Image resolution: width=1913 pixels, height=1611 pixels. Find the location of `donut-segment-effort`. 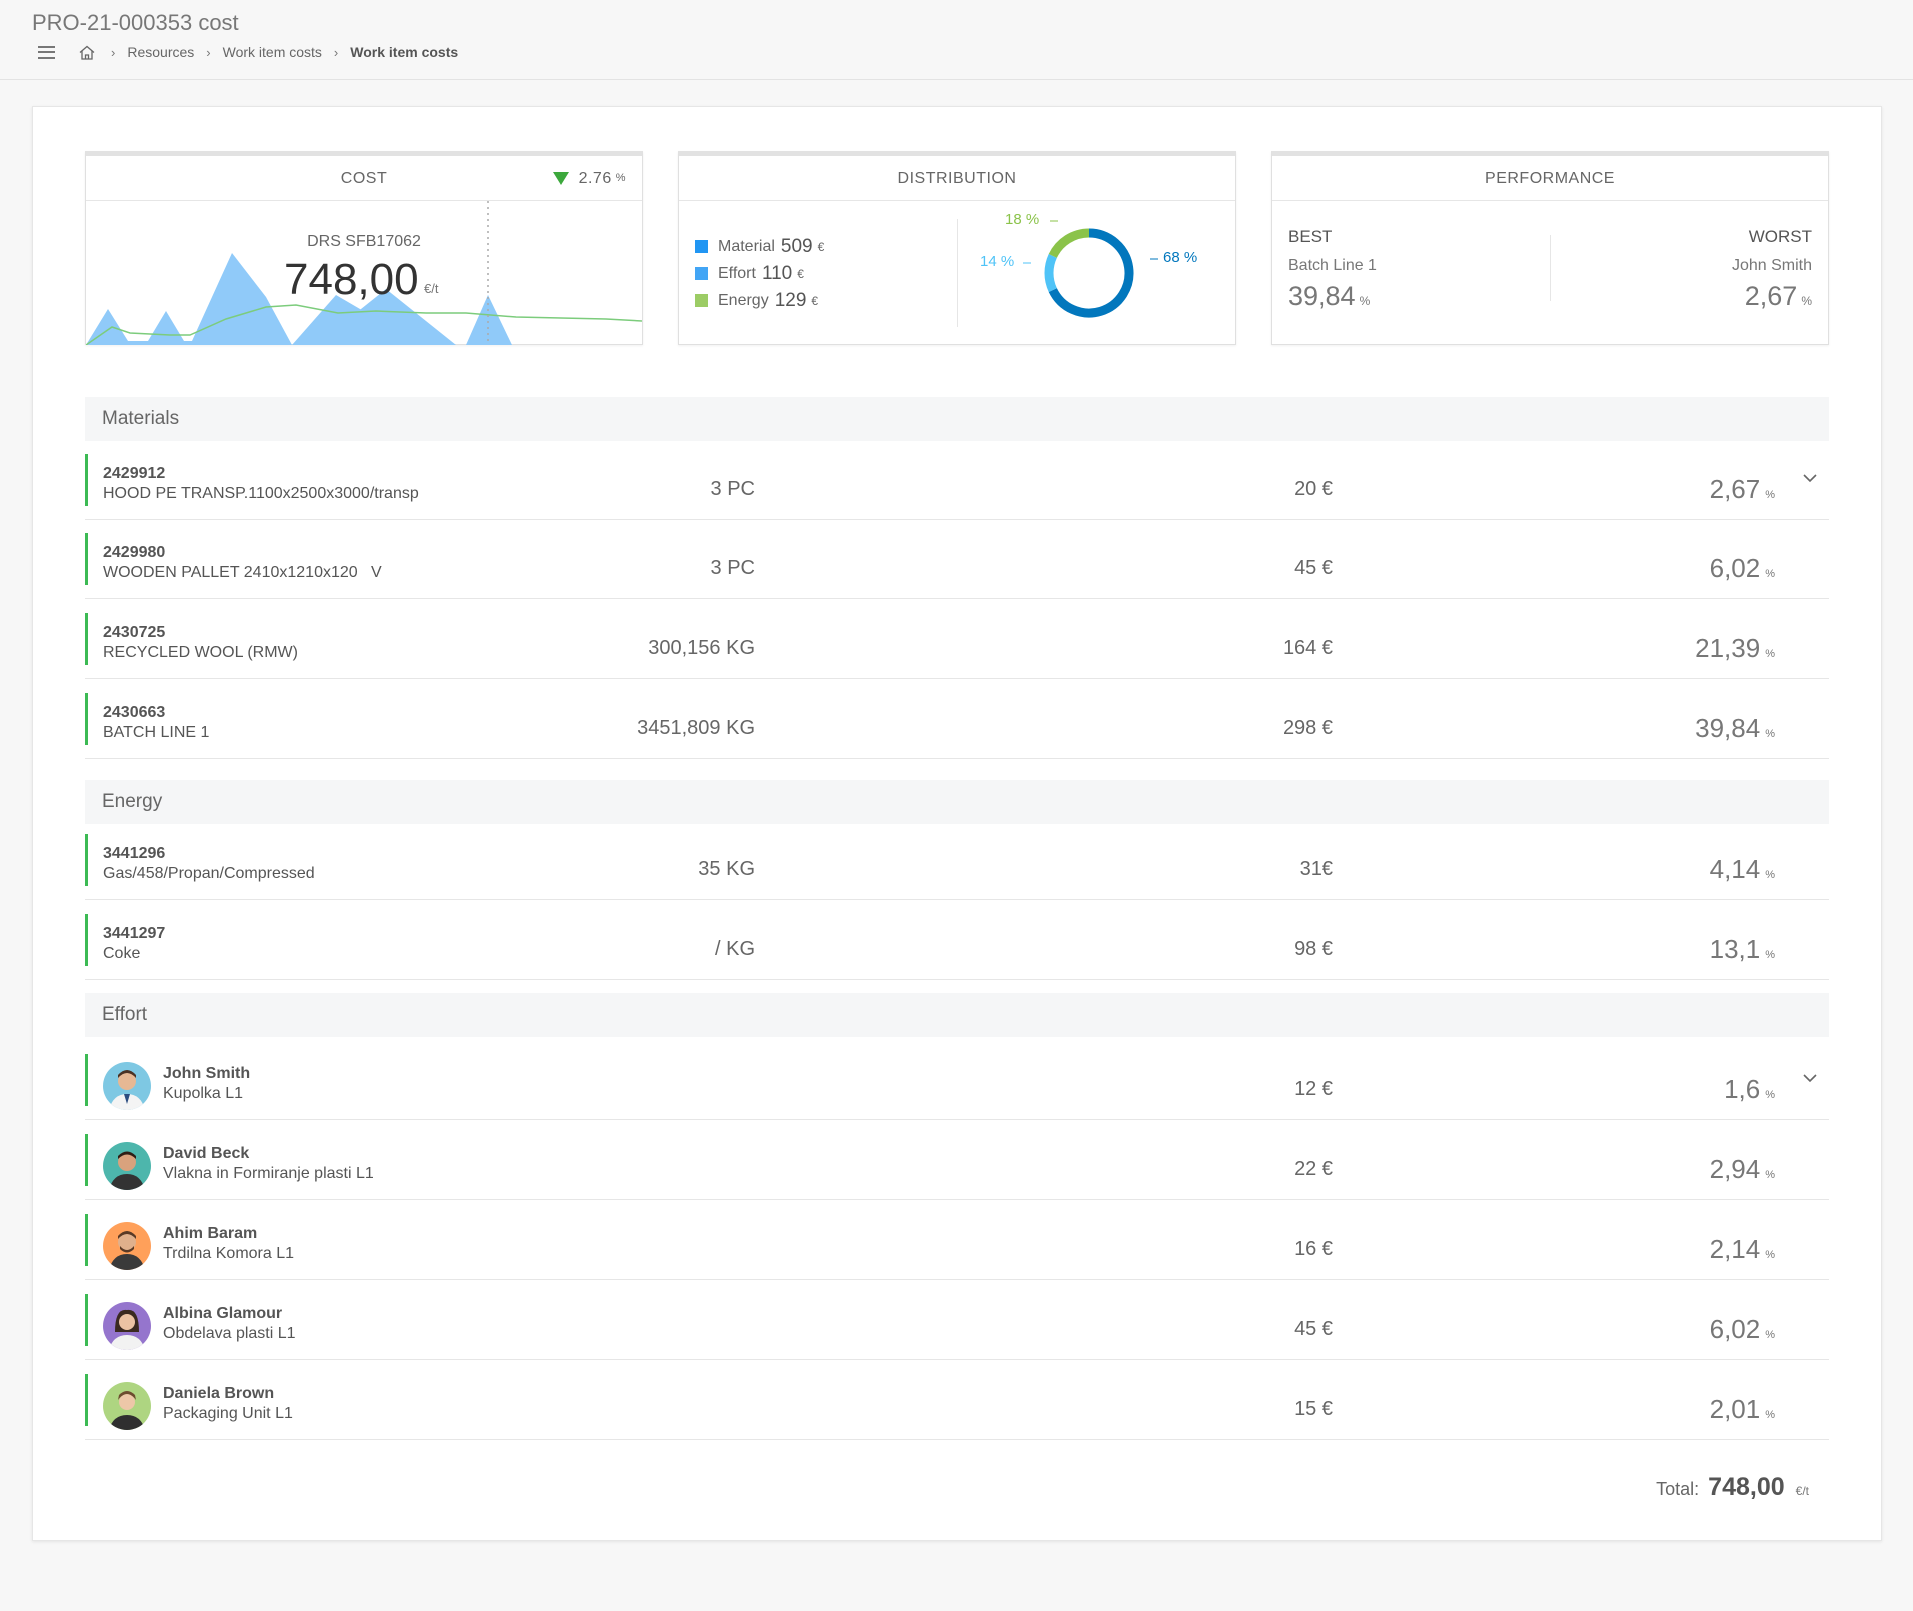

donut-segment-effort is located at coordinates (1050, 273).